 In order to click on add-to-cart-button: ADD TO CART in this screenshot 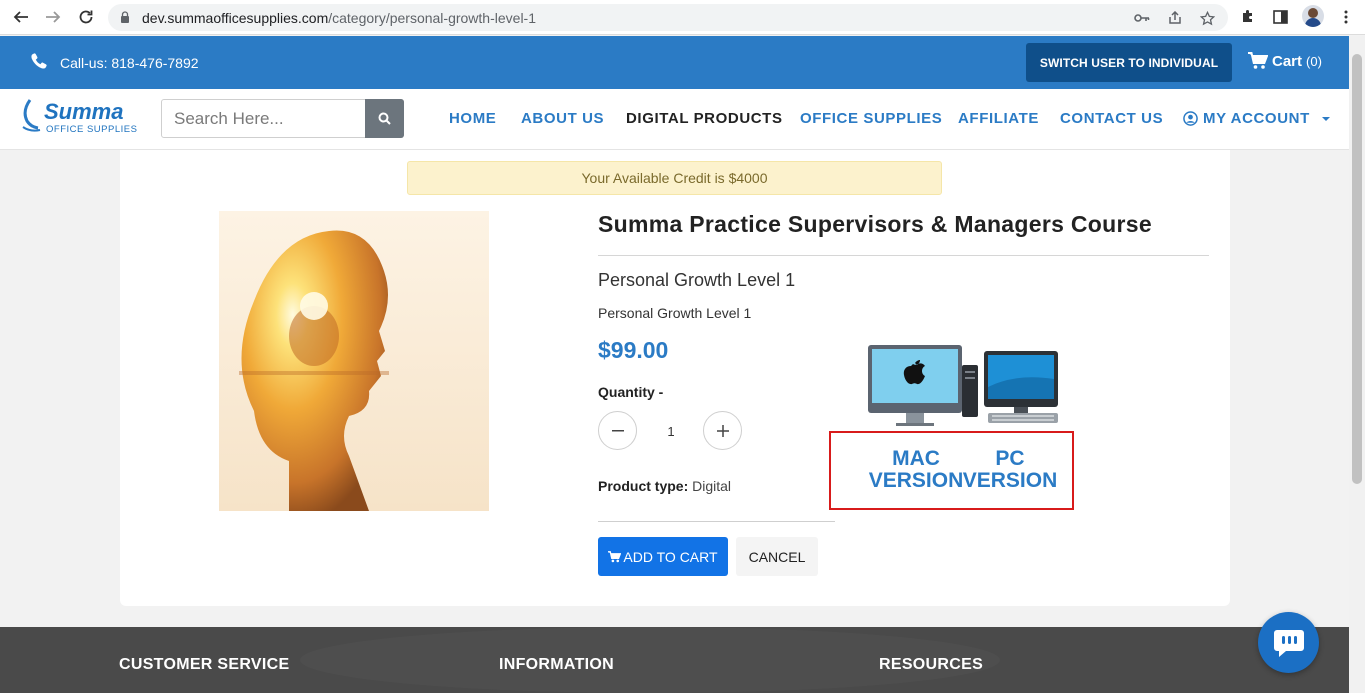, I will do `click(663, 556)`.